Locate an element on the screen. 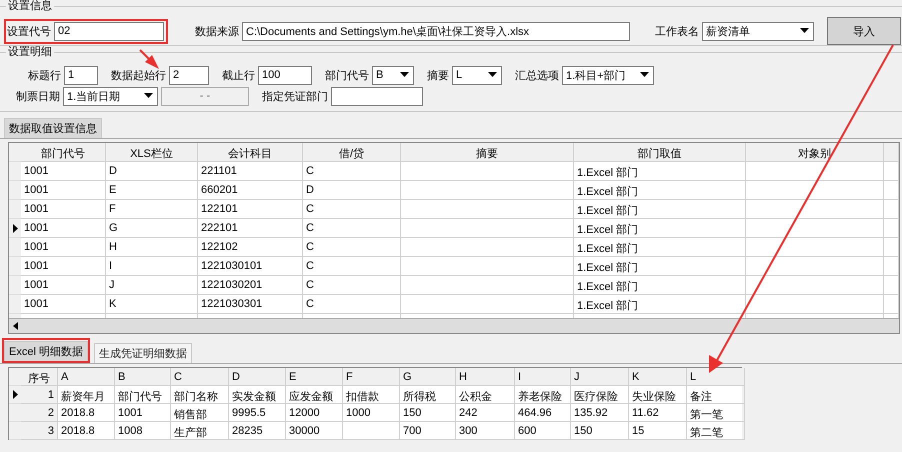  column-header: B is located at coordinates (143, 377).